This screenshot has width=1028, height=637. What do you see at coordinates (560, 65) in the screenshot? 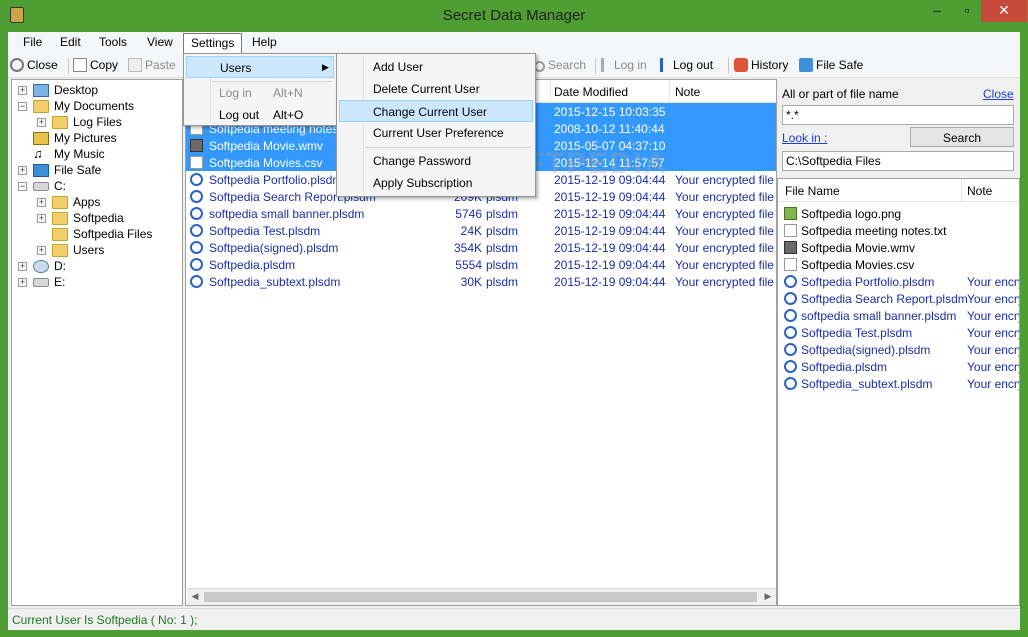
I see `search-button: Search` at bounding box center [560, 65].